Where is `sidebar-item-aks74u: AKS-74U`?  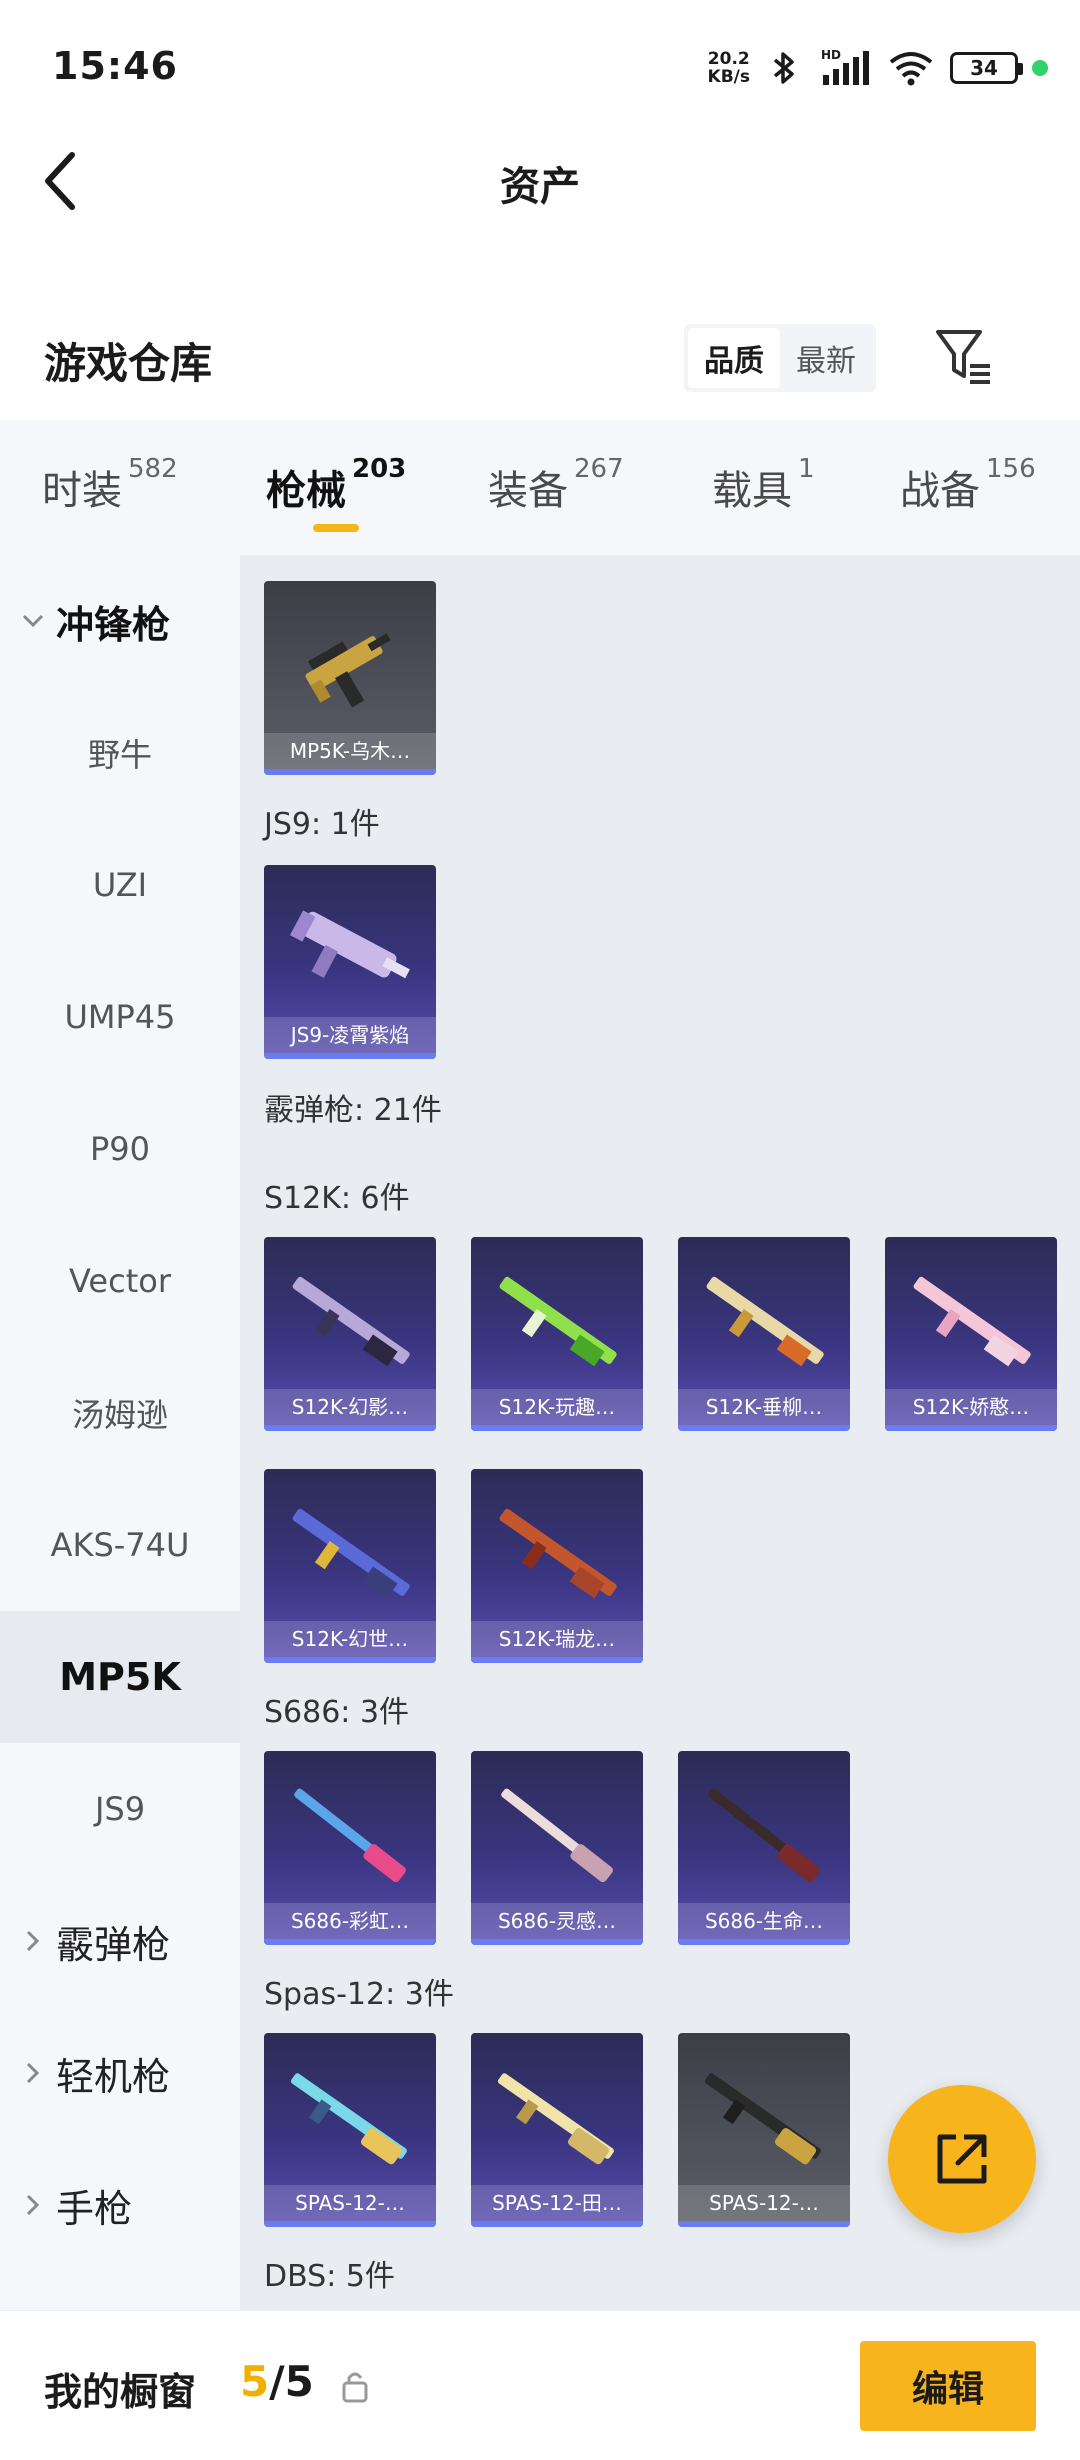 sidebar-item-aks74u: AKS-74U is located at coordinates (120, 1545).